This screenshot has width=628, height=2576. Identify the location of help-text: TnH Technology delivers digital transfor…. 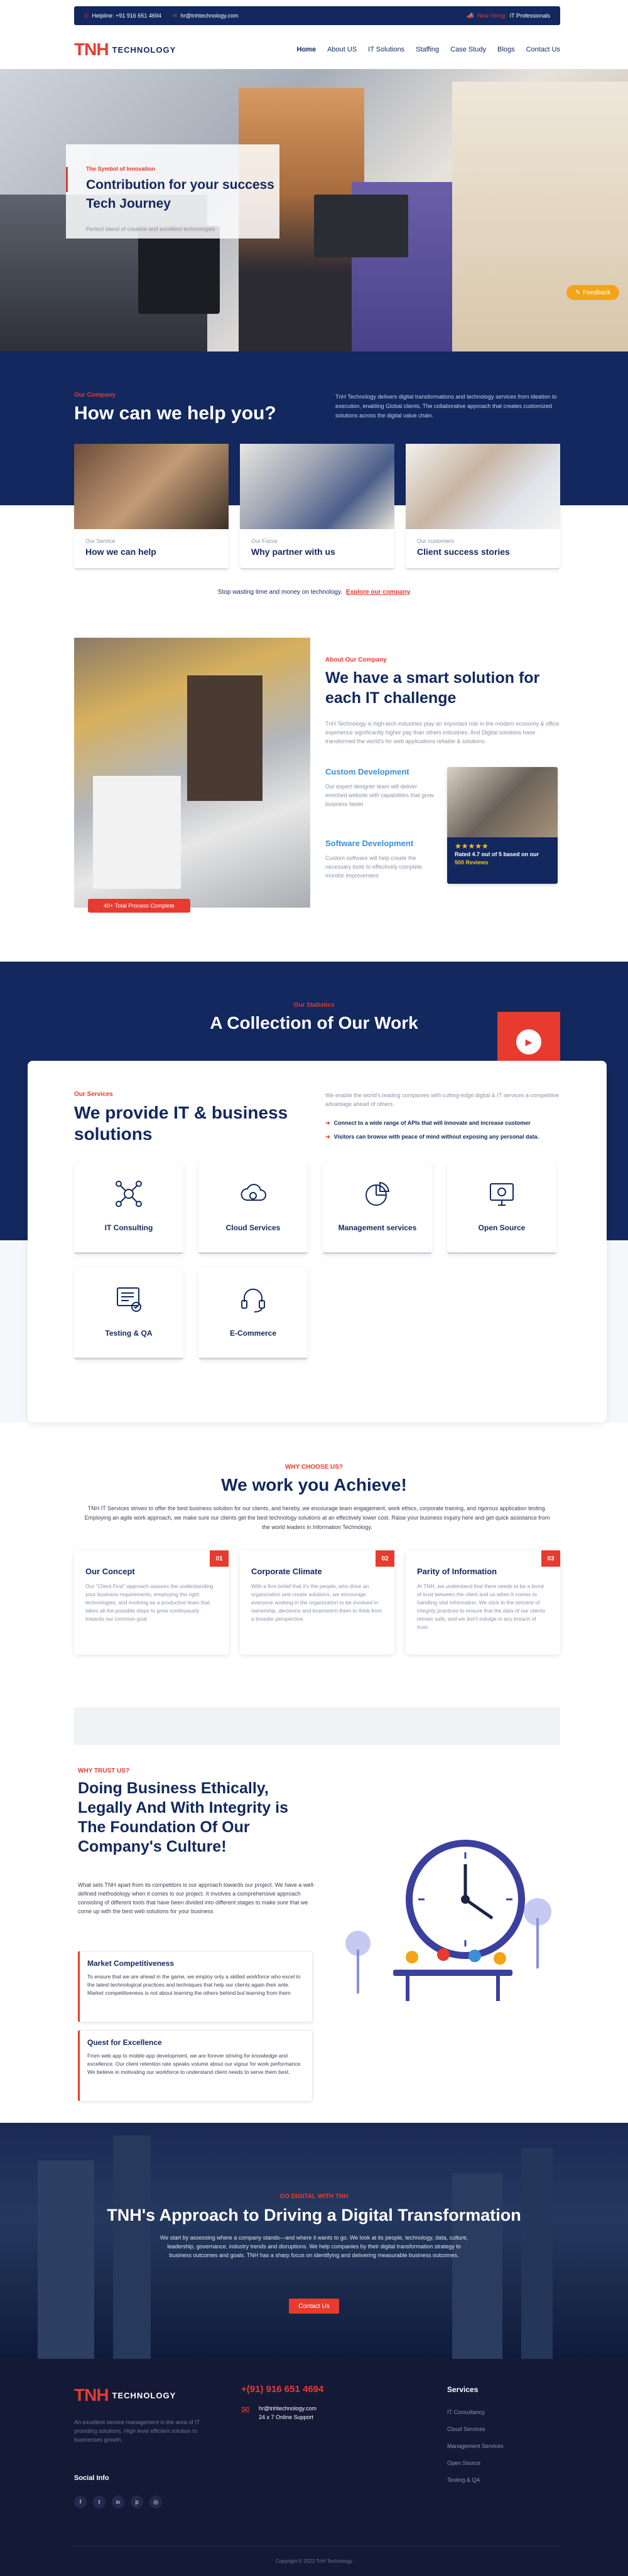
(446, 406).